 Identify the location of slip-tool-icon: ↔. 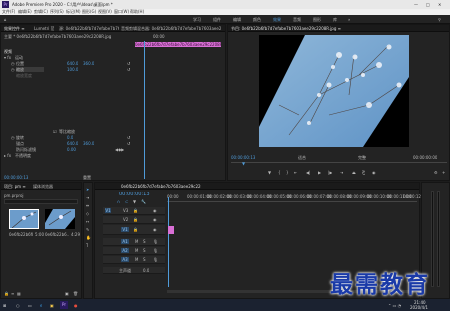
(87, 221).